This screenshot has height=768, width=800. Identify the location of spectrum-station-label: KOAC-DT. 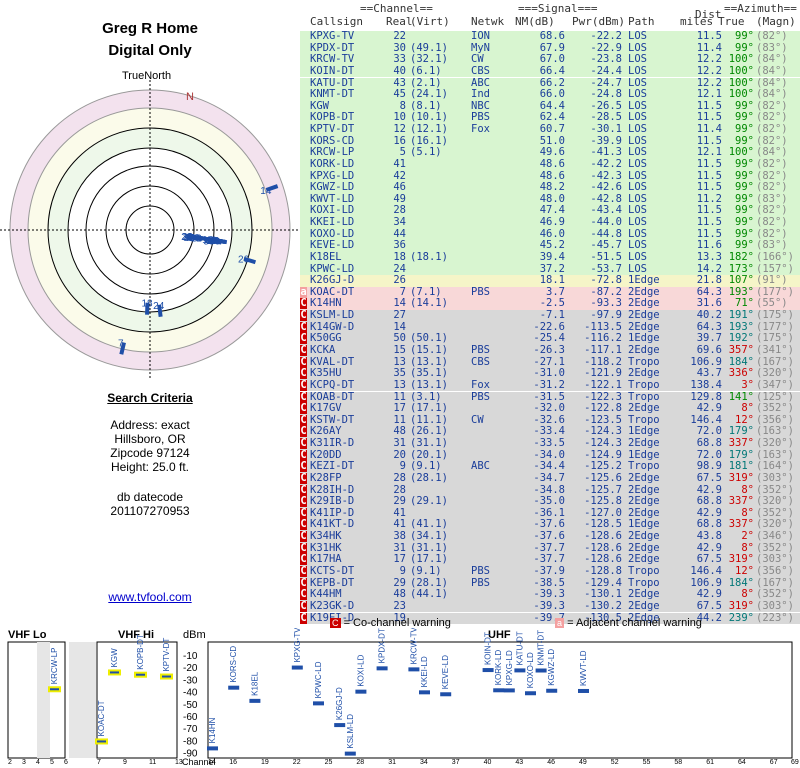
(101, 718).